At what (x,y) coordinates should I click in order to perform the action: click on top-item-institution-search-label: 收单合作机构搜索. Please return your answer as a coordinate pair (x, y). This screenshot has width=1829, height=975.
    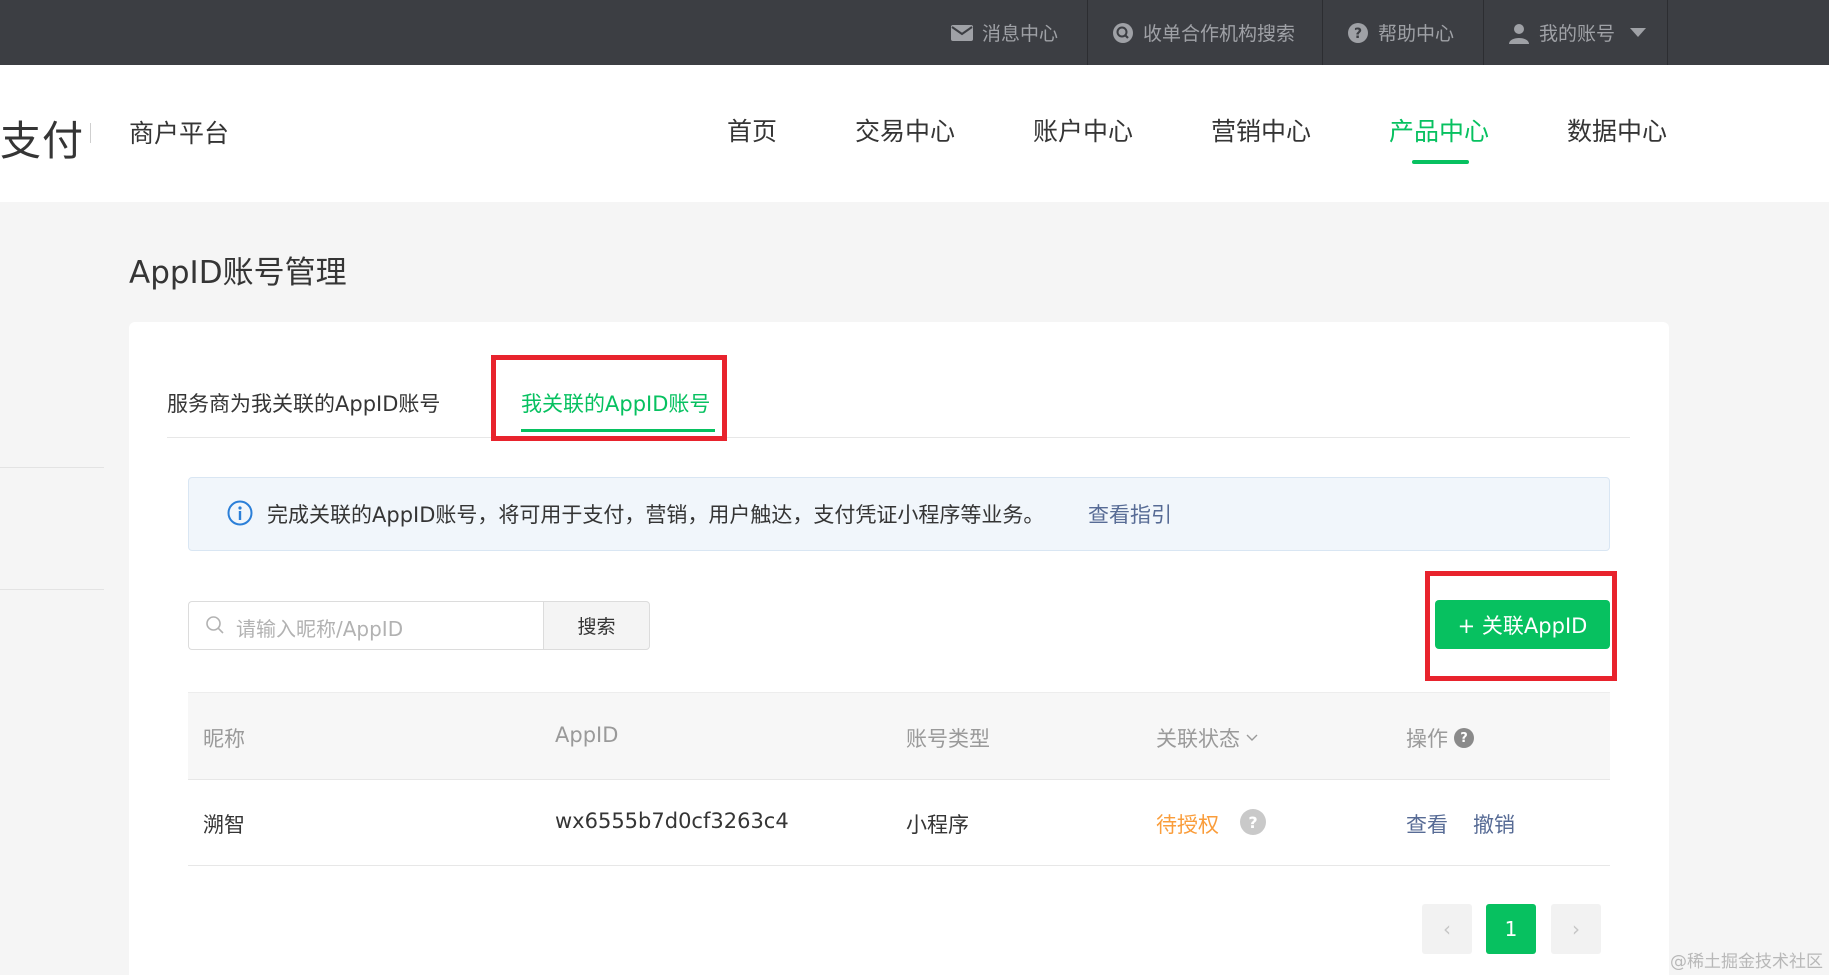
    Looking at the image, I should click on (1219, 34).